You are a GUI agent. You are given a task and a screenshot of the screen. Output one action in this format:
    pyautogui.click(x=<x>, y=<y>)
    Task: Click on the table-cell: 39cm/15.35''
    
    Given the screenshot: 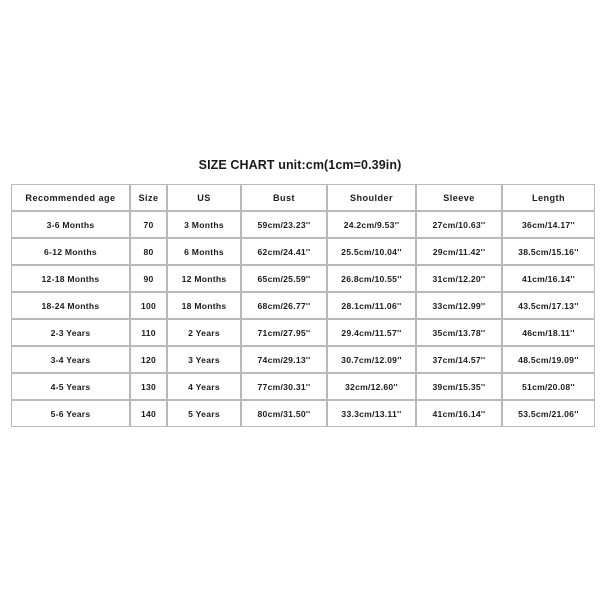 What is the action you would take?
    pyautogui.click(x=459, y=386)
    